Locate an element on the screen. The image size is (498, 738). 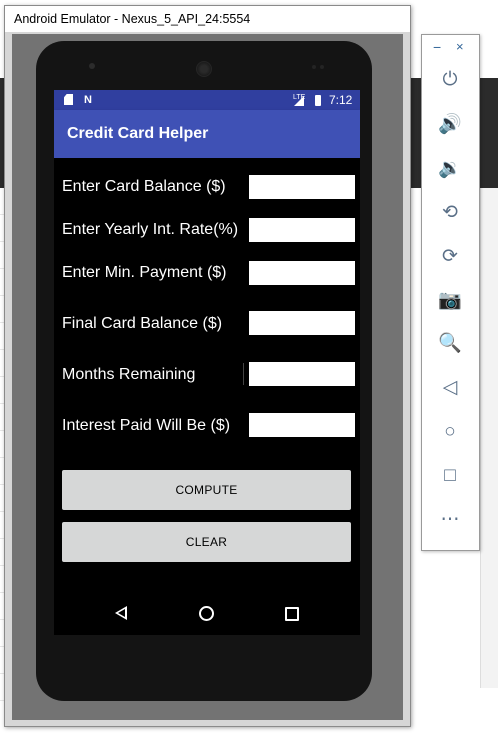
app-bar: Credit Card Helper is located at coordinates (207, 134).